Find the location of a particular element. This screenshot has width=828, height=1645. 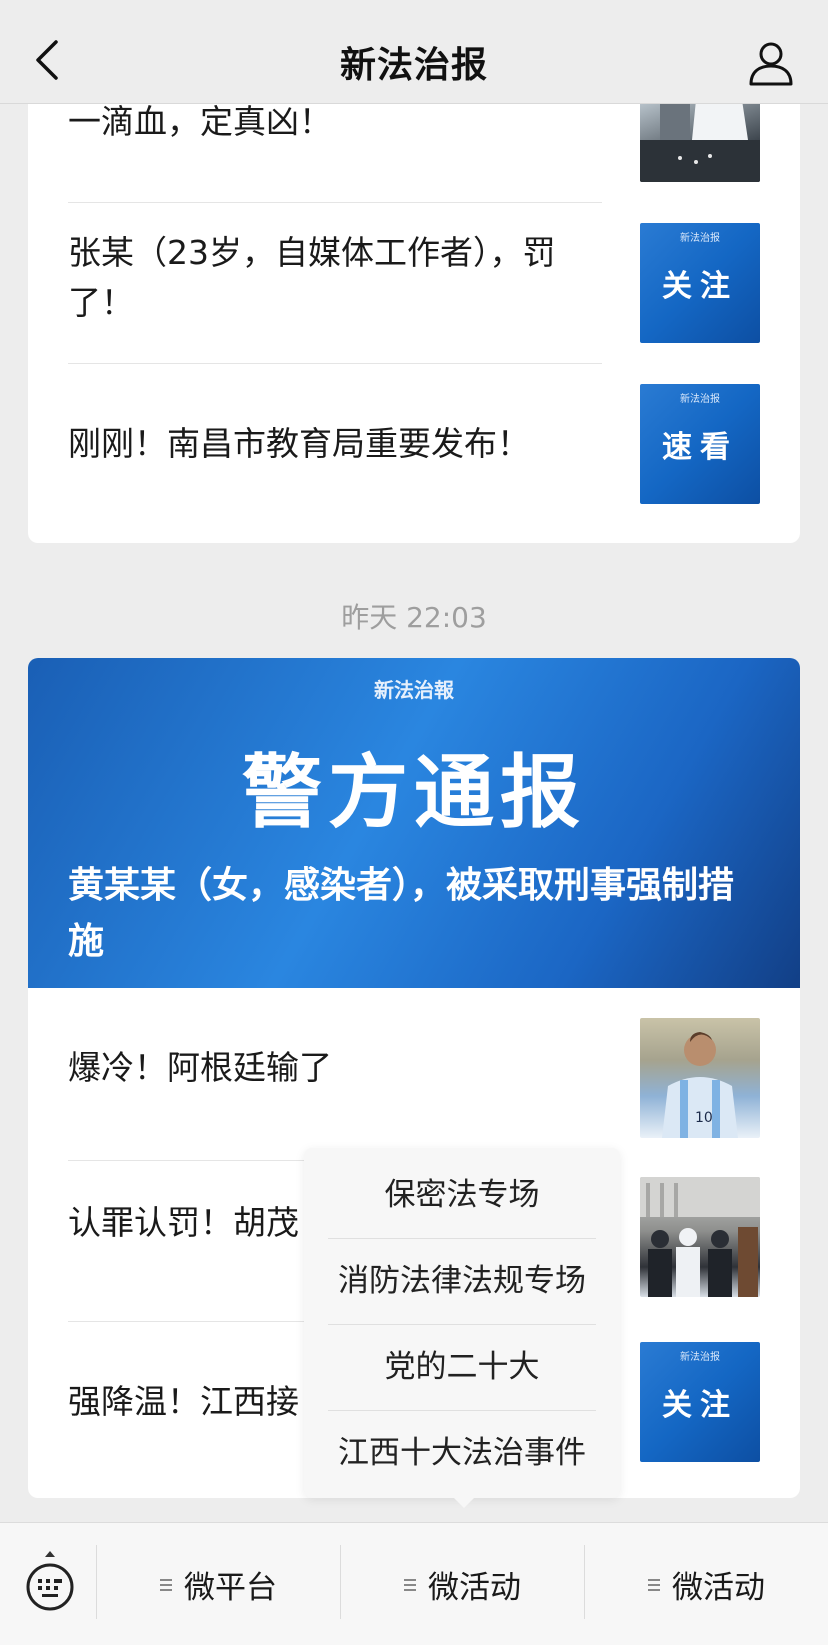

keyboard-icon is located at coordinates (50, 1581).